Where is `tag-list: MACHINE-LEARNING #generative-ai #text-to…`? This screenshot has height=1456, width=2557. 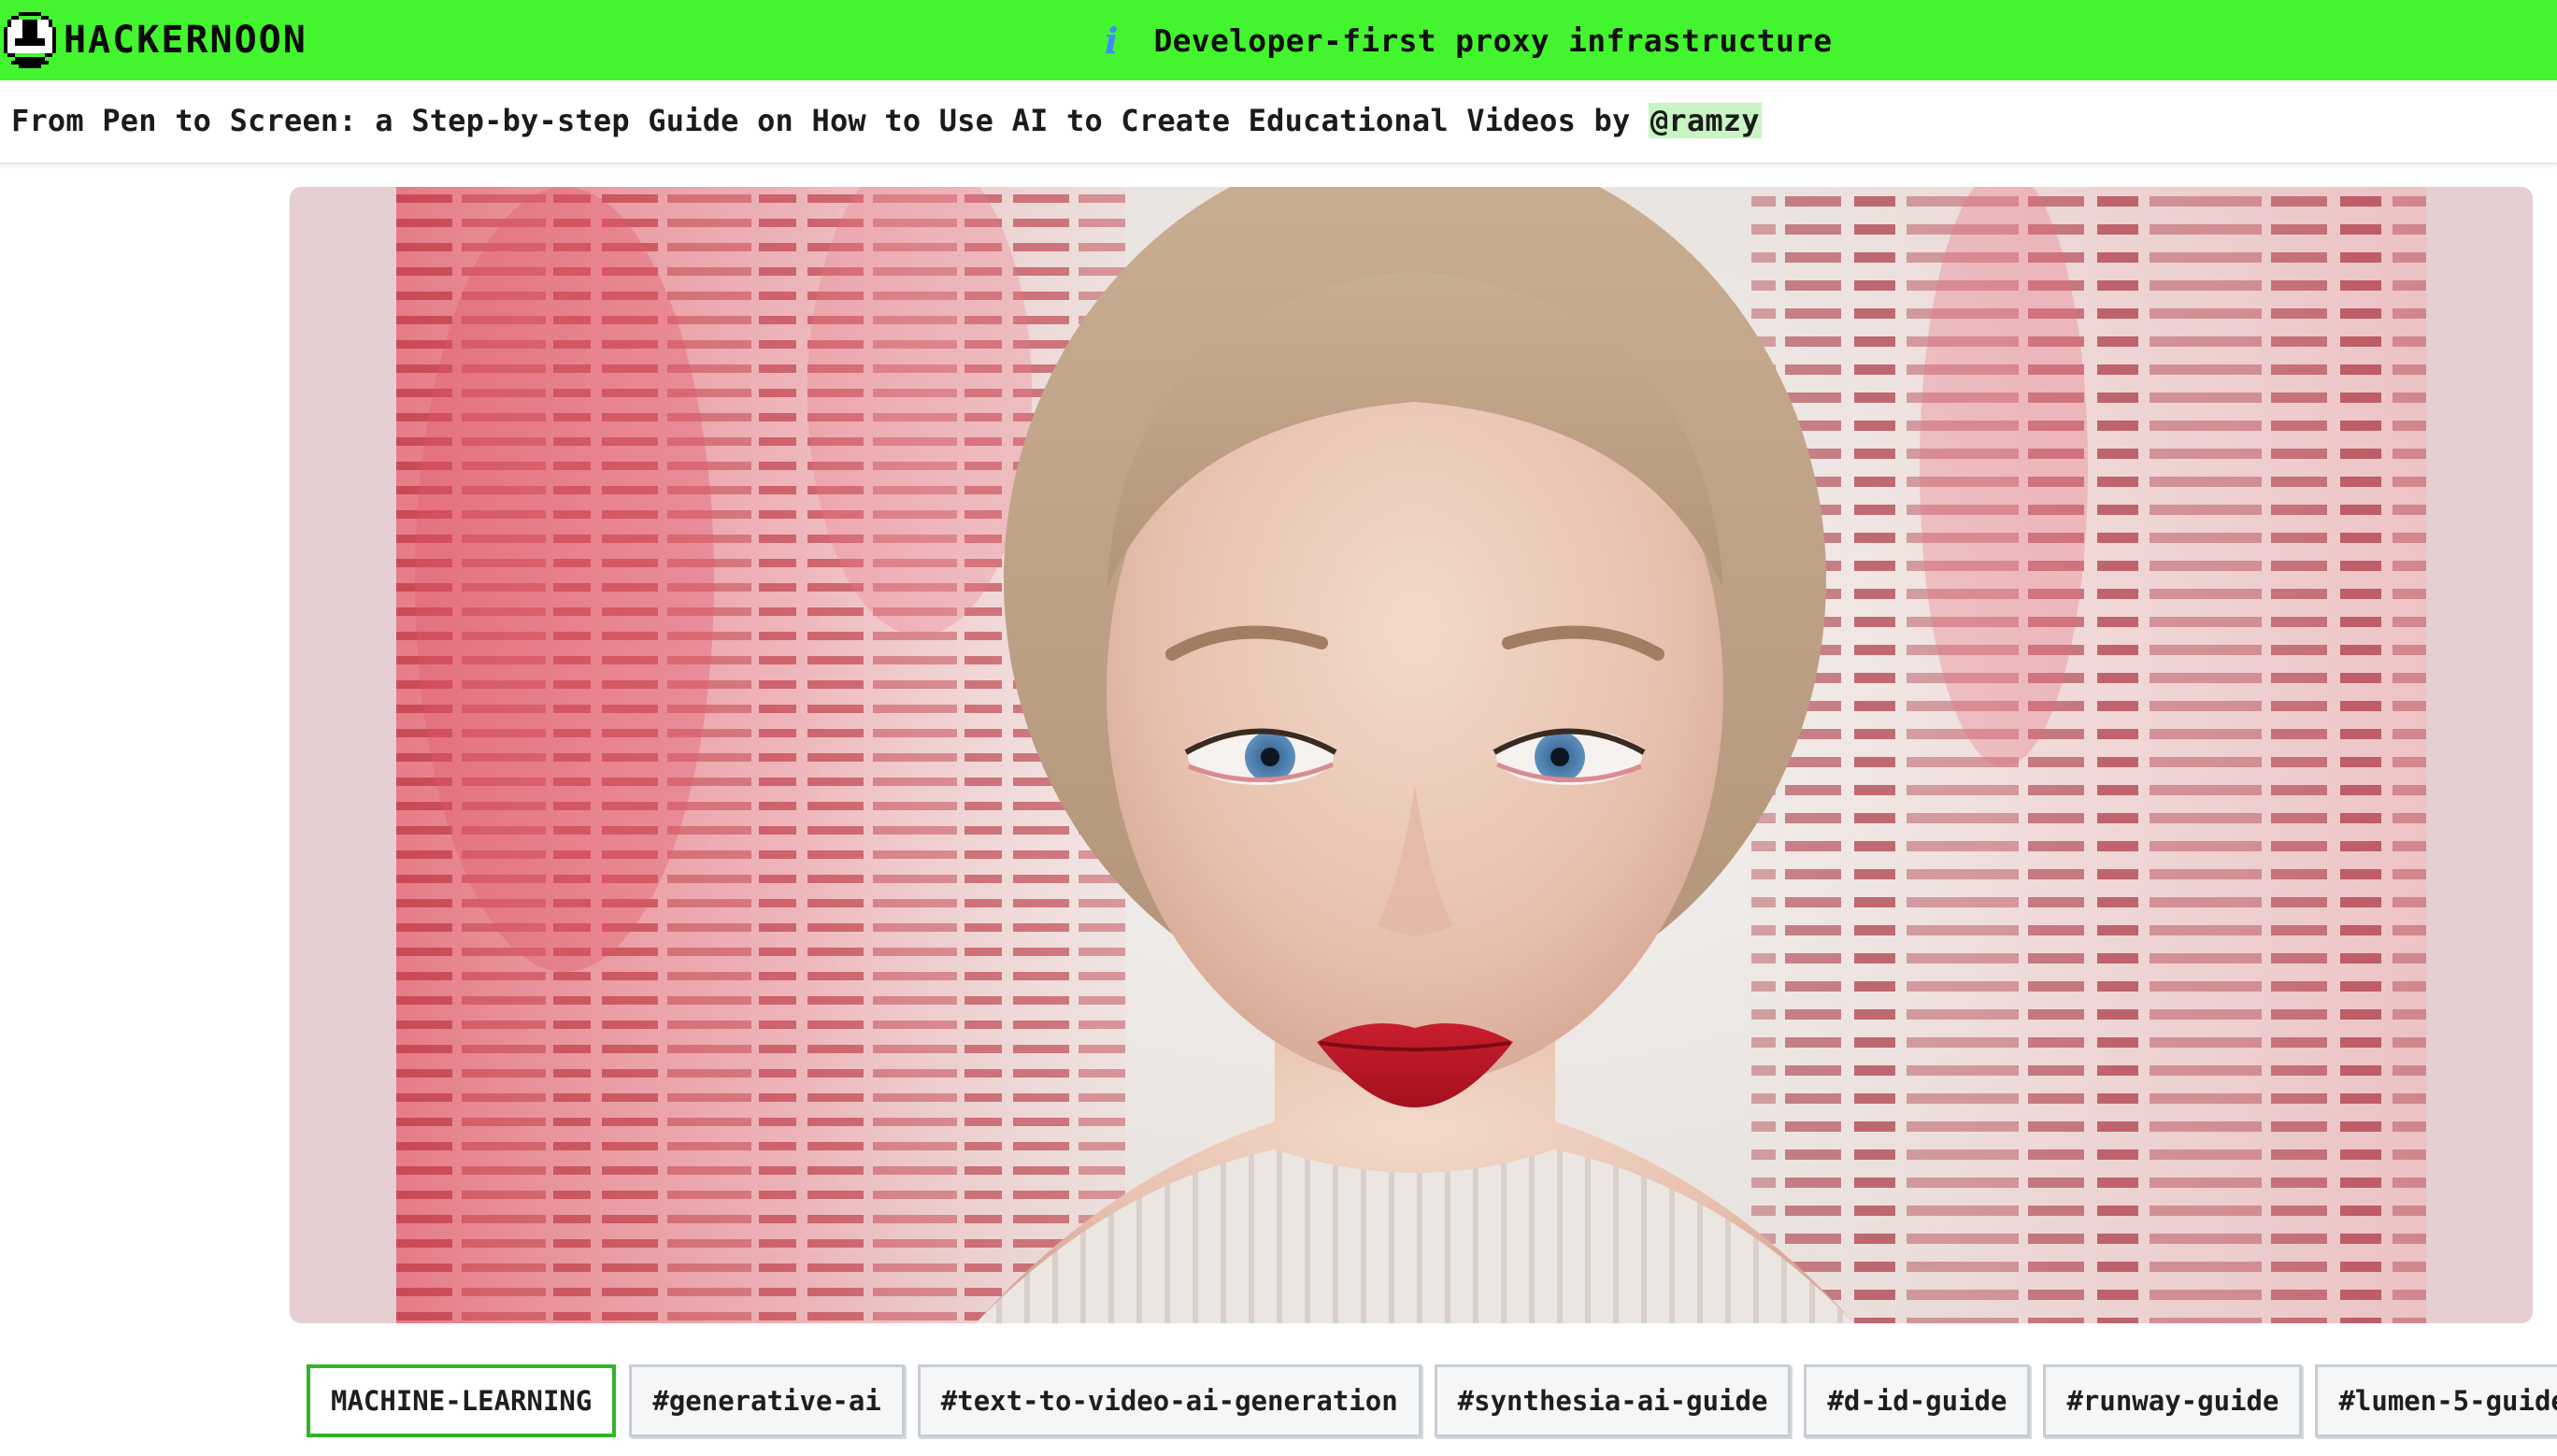 tag-list: MACHINE-LEARNING #generative-ai #text-to… is located at coordinates (1432, 1401).